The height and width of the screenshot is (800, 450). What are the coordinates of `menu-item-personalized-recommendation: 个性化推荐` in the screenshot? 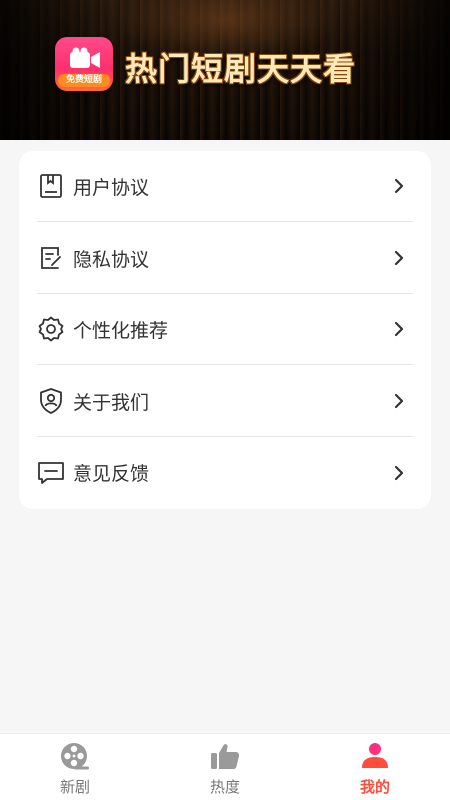 It's located at (225, 329).